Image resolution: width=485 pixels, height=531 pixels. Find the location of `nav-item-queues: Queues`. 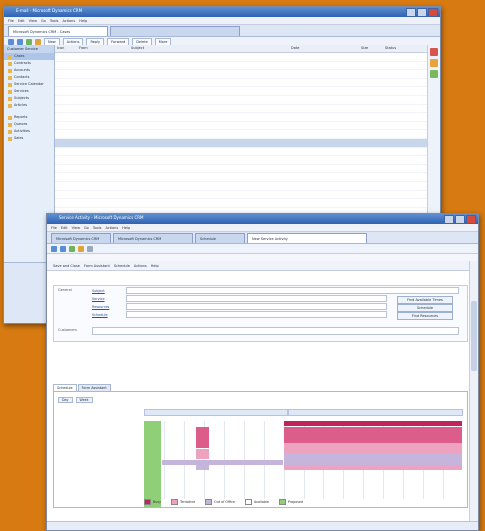

nav-item-queues: Queues is located at coordinates (29, 124).